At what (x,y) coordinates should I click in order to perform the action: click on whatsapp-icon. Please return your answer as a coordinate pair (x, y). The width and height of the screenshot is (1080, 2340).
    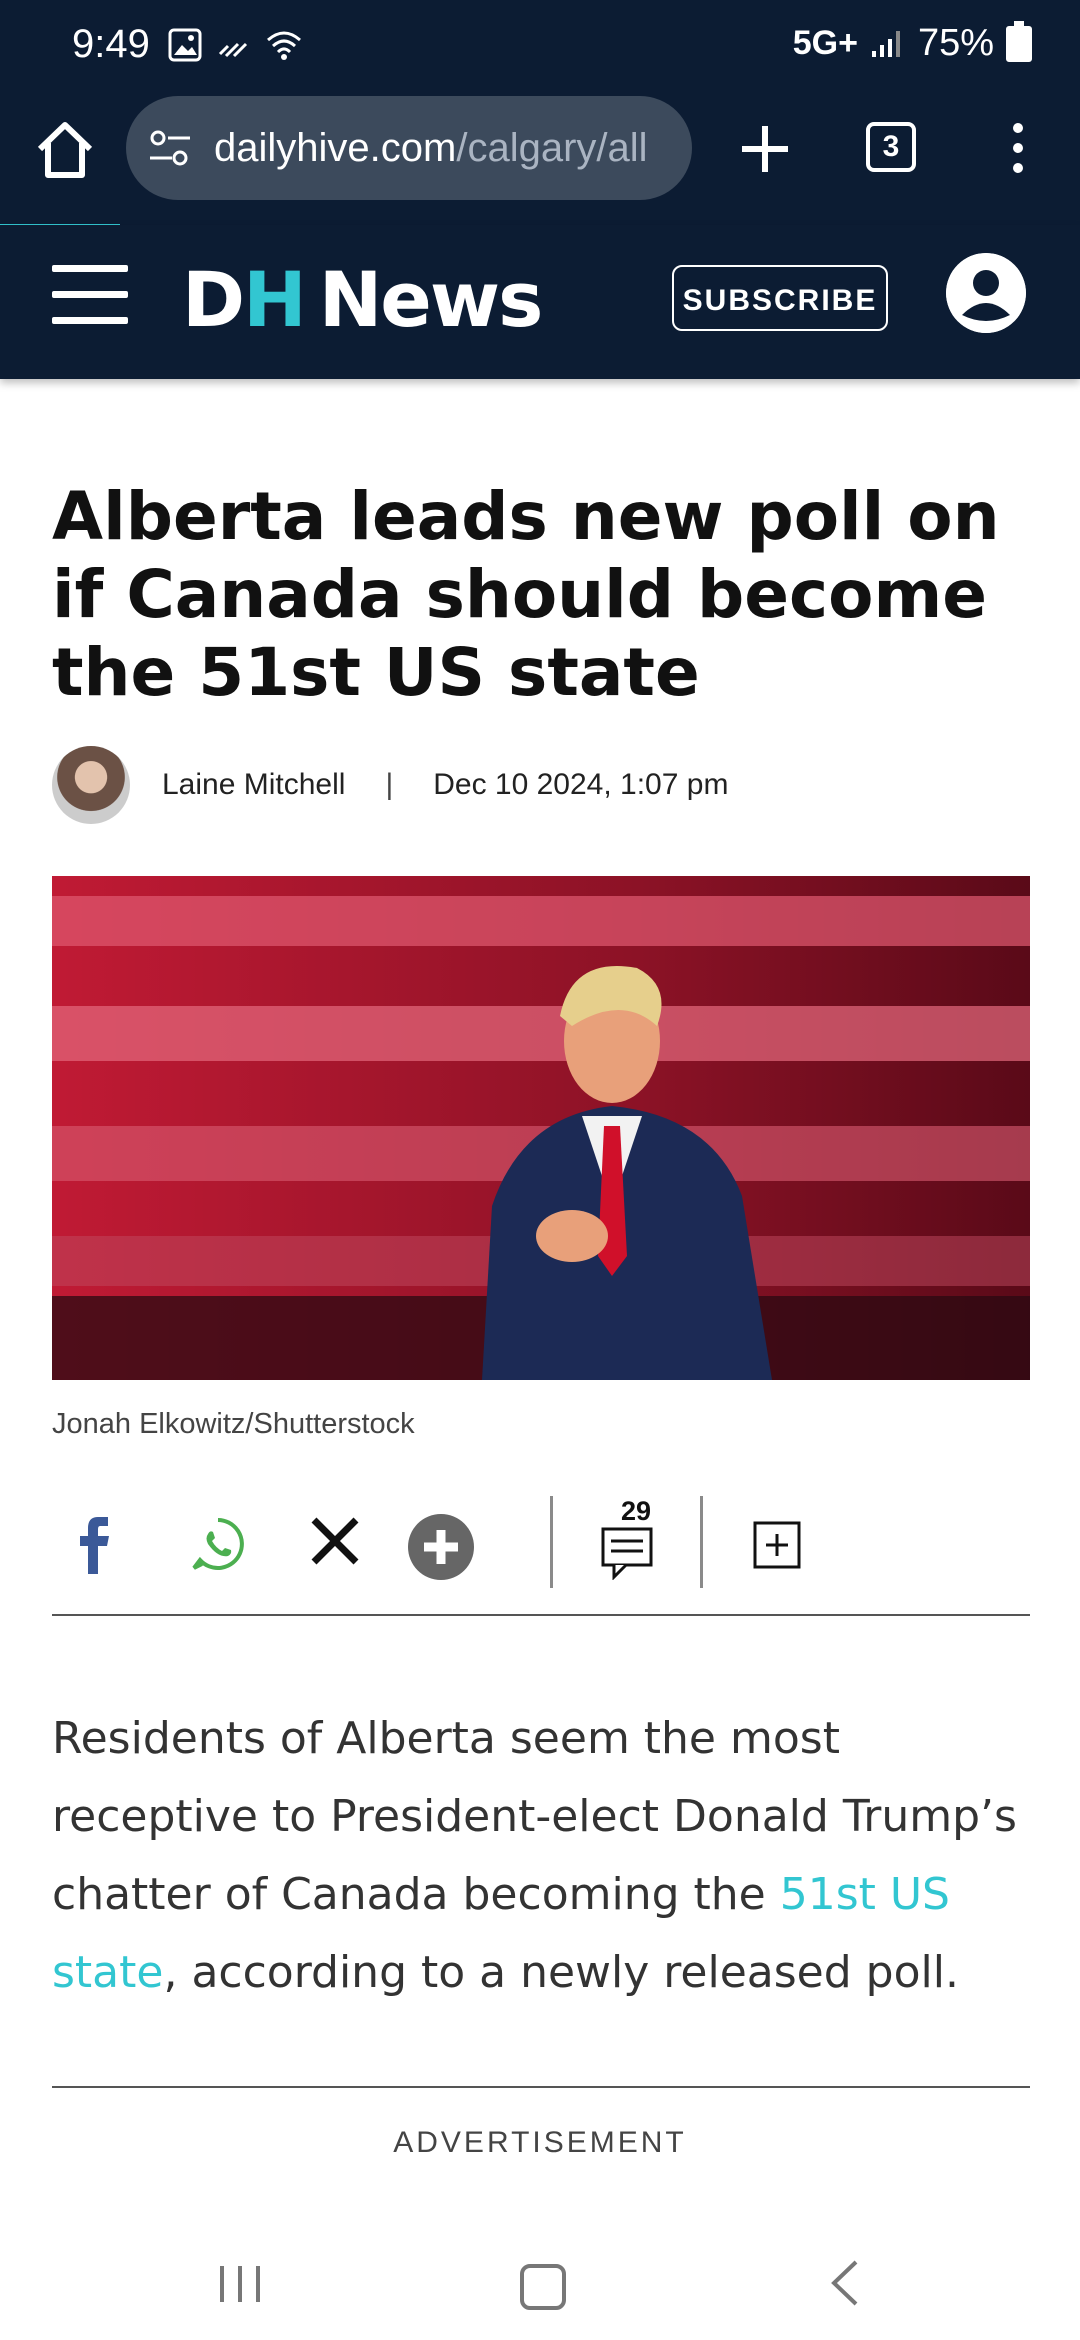
    Looking at the image, I should click on (218, 1544).